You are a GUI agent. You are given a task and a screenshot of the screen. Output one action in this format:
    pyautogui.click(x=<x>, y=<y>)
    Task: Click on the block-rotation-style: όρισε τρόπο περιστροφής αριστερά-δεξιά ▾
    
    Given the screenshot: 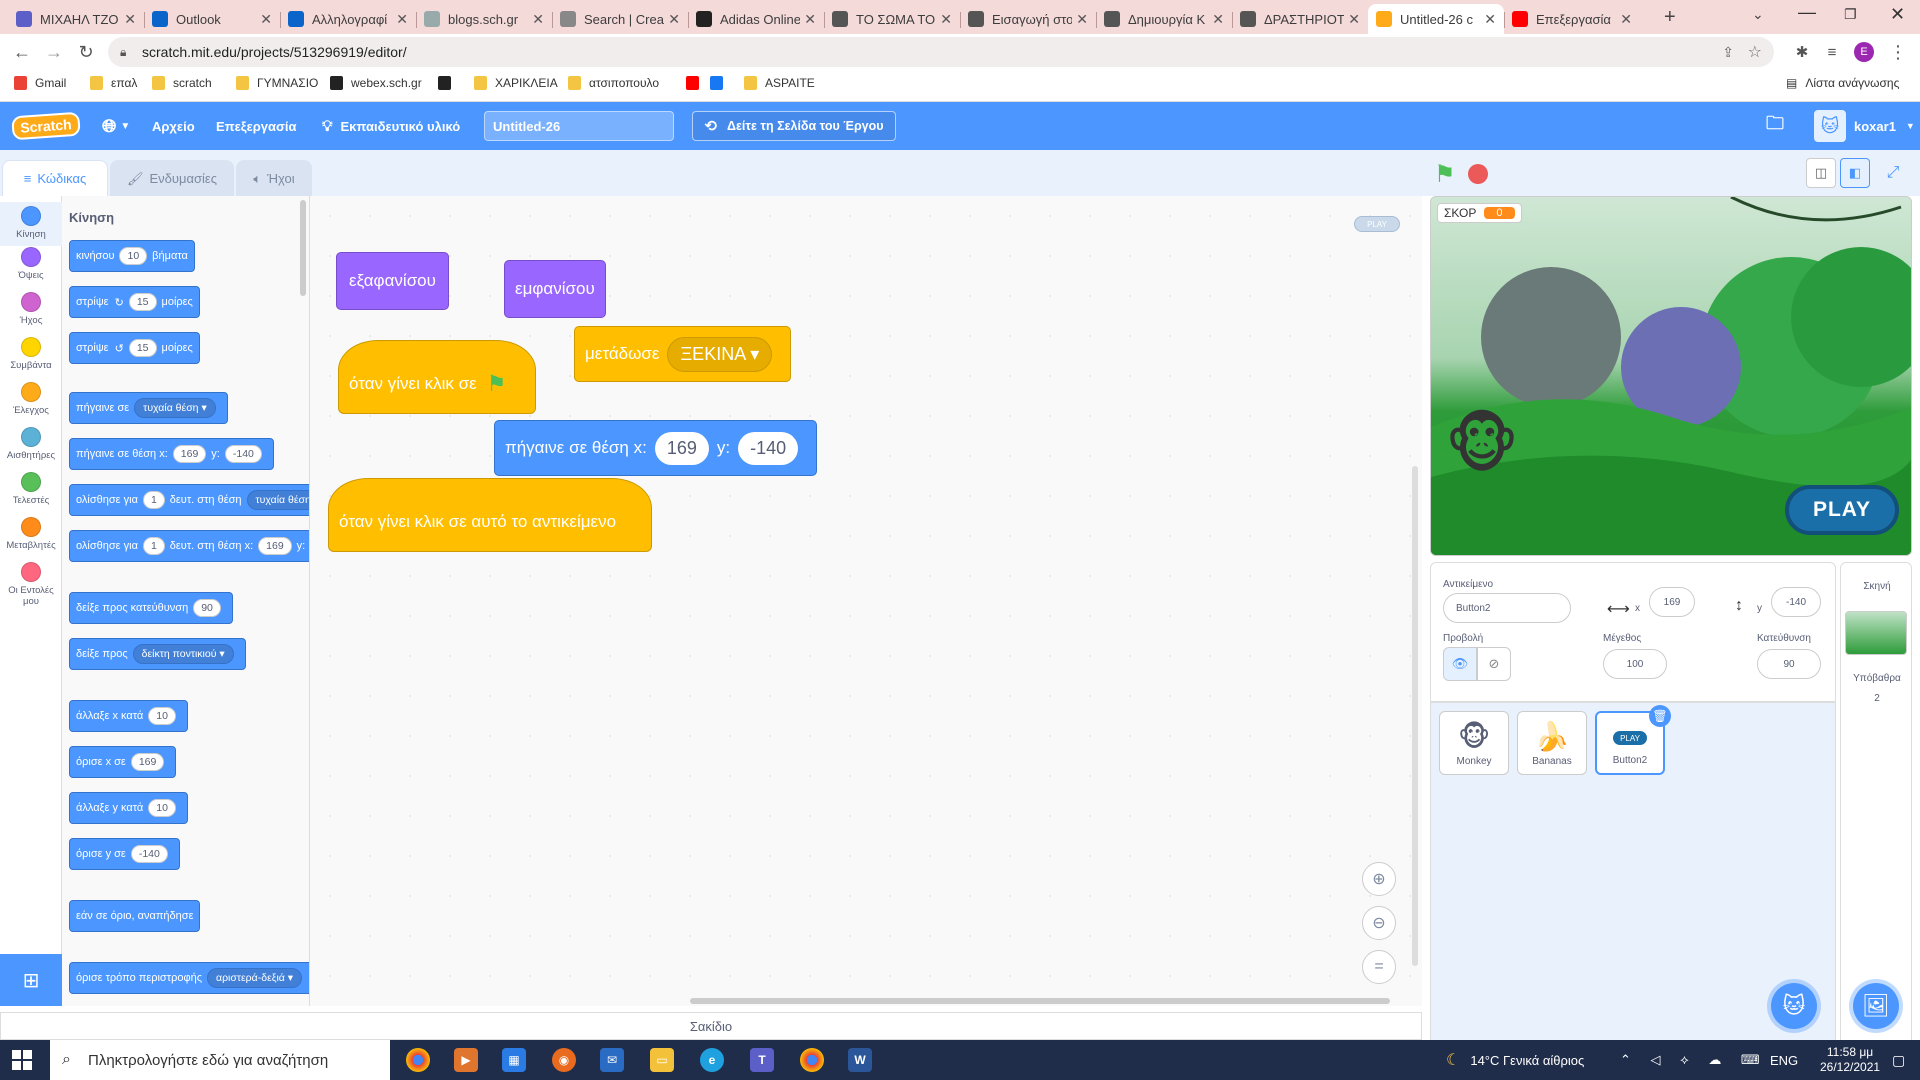 What is the action you would take?
    pyautogui.click(x=189, y=978)
    